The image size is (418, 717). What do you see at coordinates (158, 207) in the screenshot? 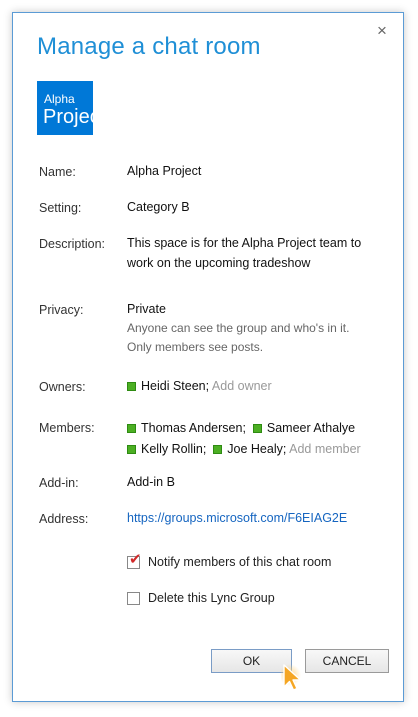
I see `setting-value: Category B` at bounding box center [158, 207].